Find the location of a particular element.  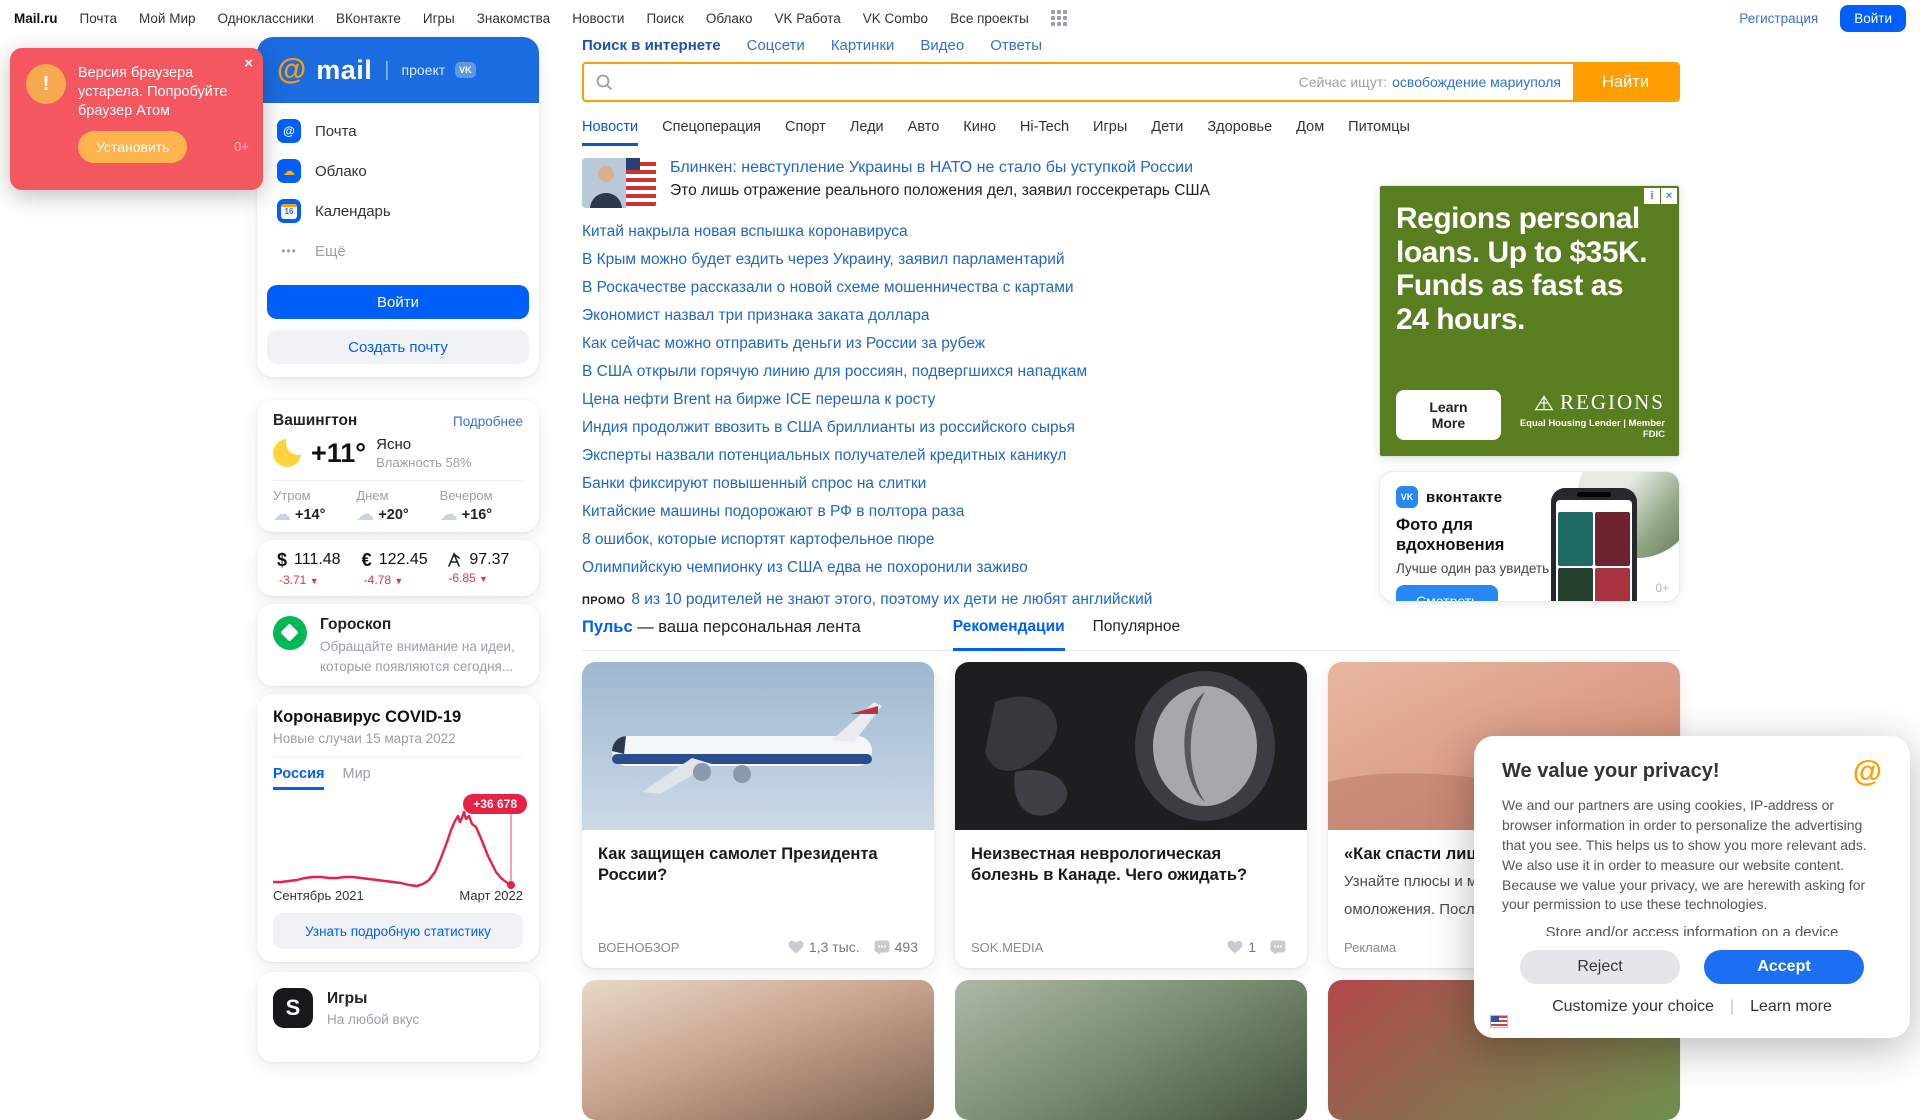

ad-close-icon: × is located at coordinates (1669, 196).